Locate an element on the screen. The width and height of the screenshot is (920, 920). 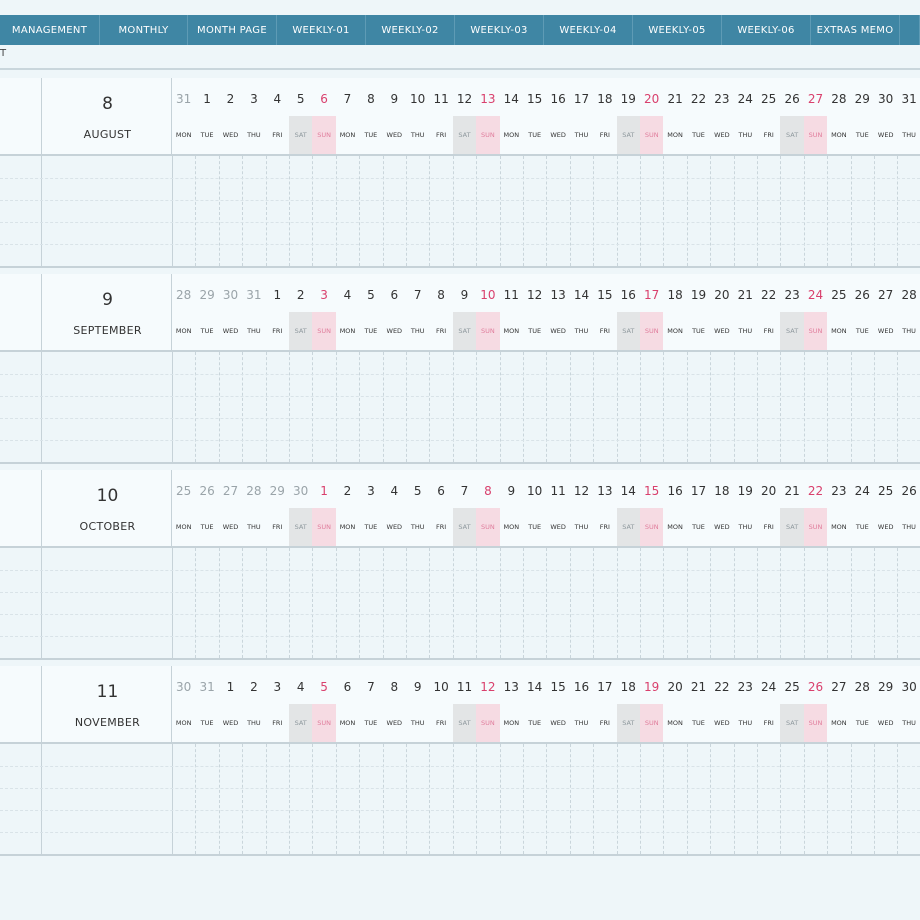
month-label: 8 AUGUST is located at coordinates (106, 116).